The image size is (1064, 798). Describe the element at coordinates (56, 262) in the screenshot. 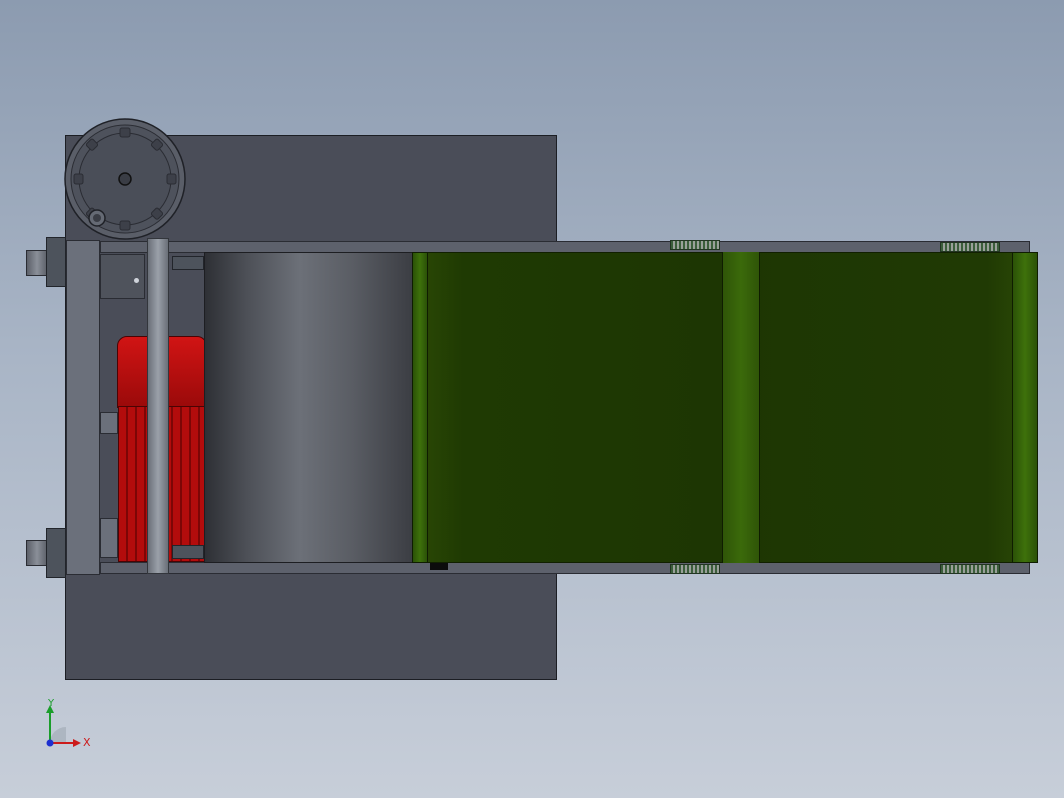

I see `mount-flange-top` at that location.